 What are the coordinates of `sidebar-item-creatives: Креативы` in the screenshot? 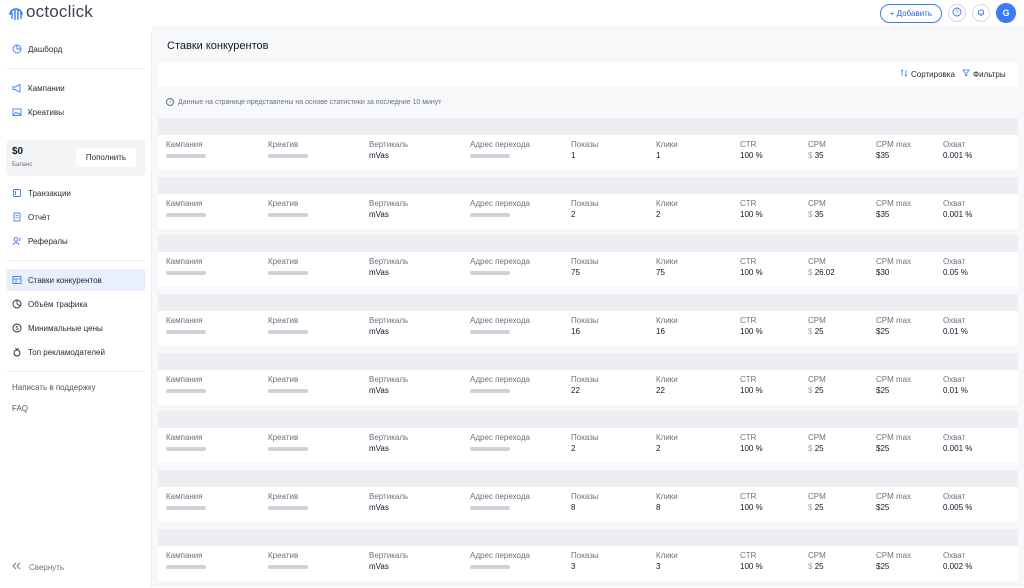 It's located at (76, 112).